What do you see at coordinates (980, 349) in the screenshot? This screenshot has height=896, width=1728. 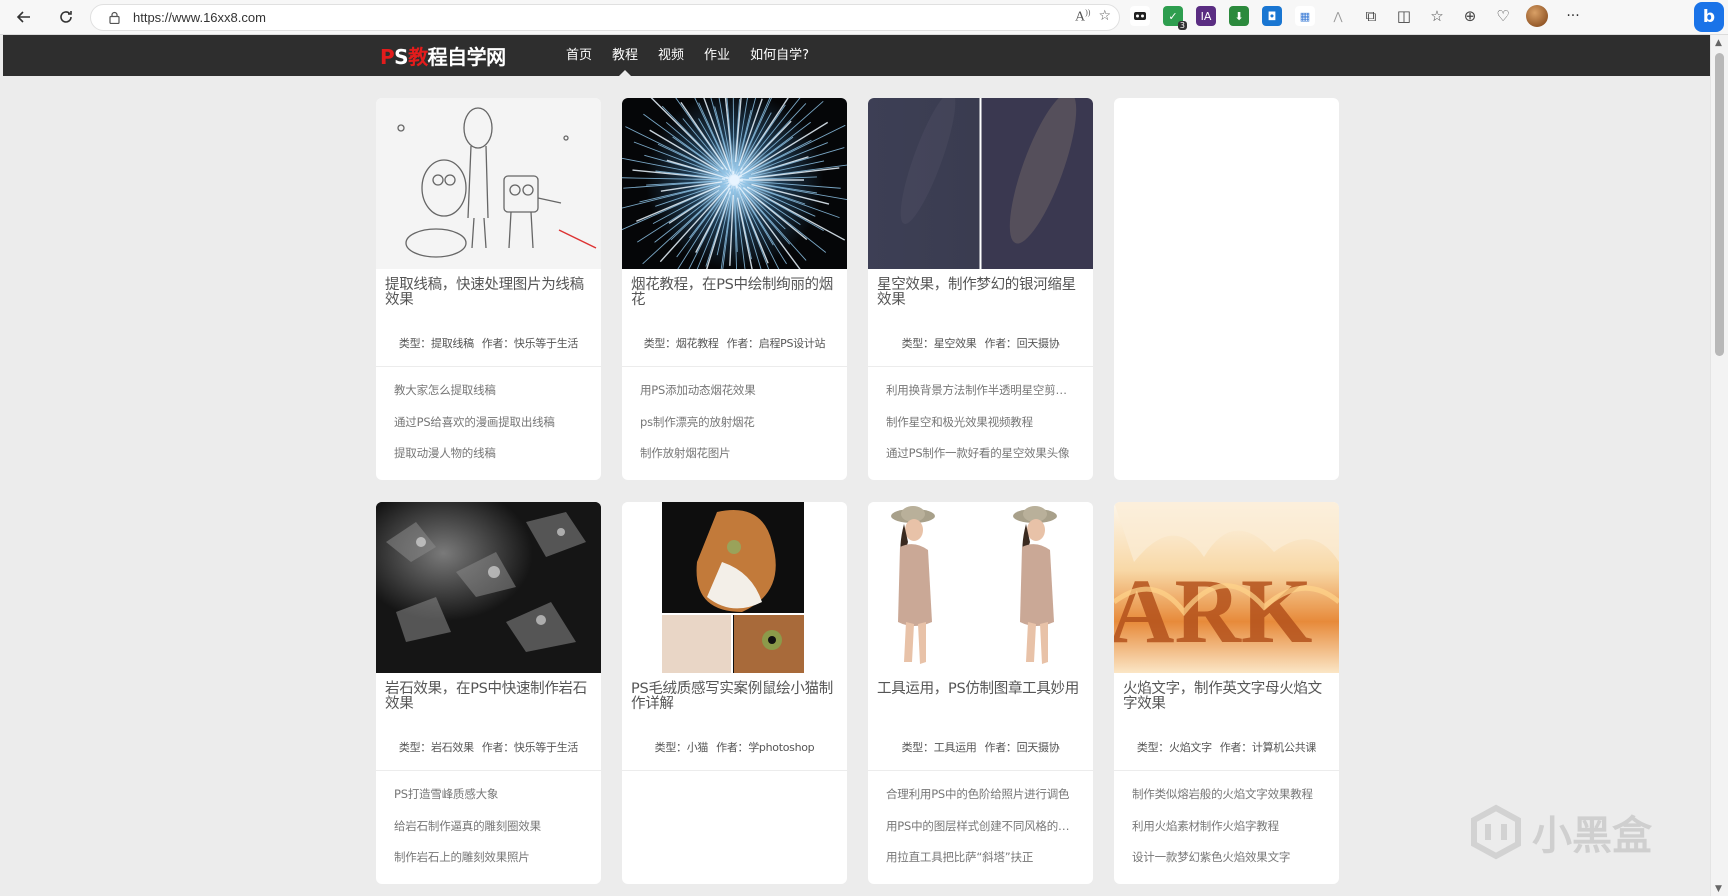 I see `card-meta: 类型：星空效果 作者：回天摄协` at bounding box center [980, 349].